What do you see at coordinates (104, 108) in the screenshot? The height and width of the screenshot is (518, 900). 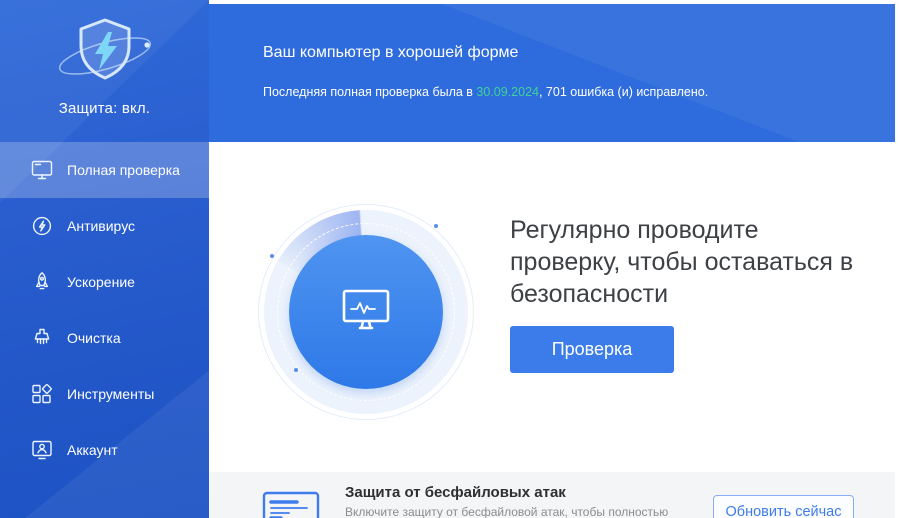 I see `protection-status-label: Защита: вкл.` at bounding box center [104, 108].